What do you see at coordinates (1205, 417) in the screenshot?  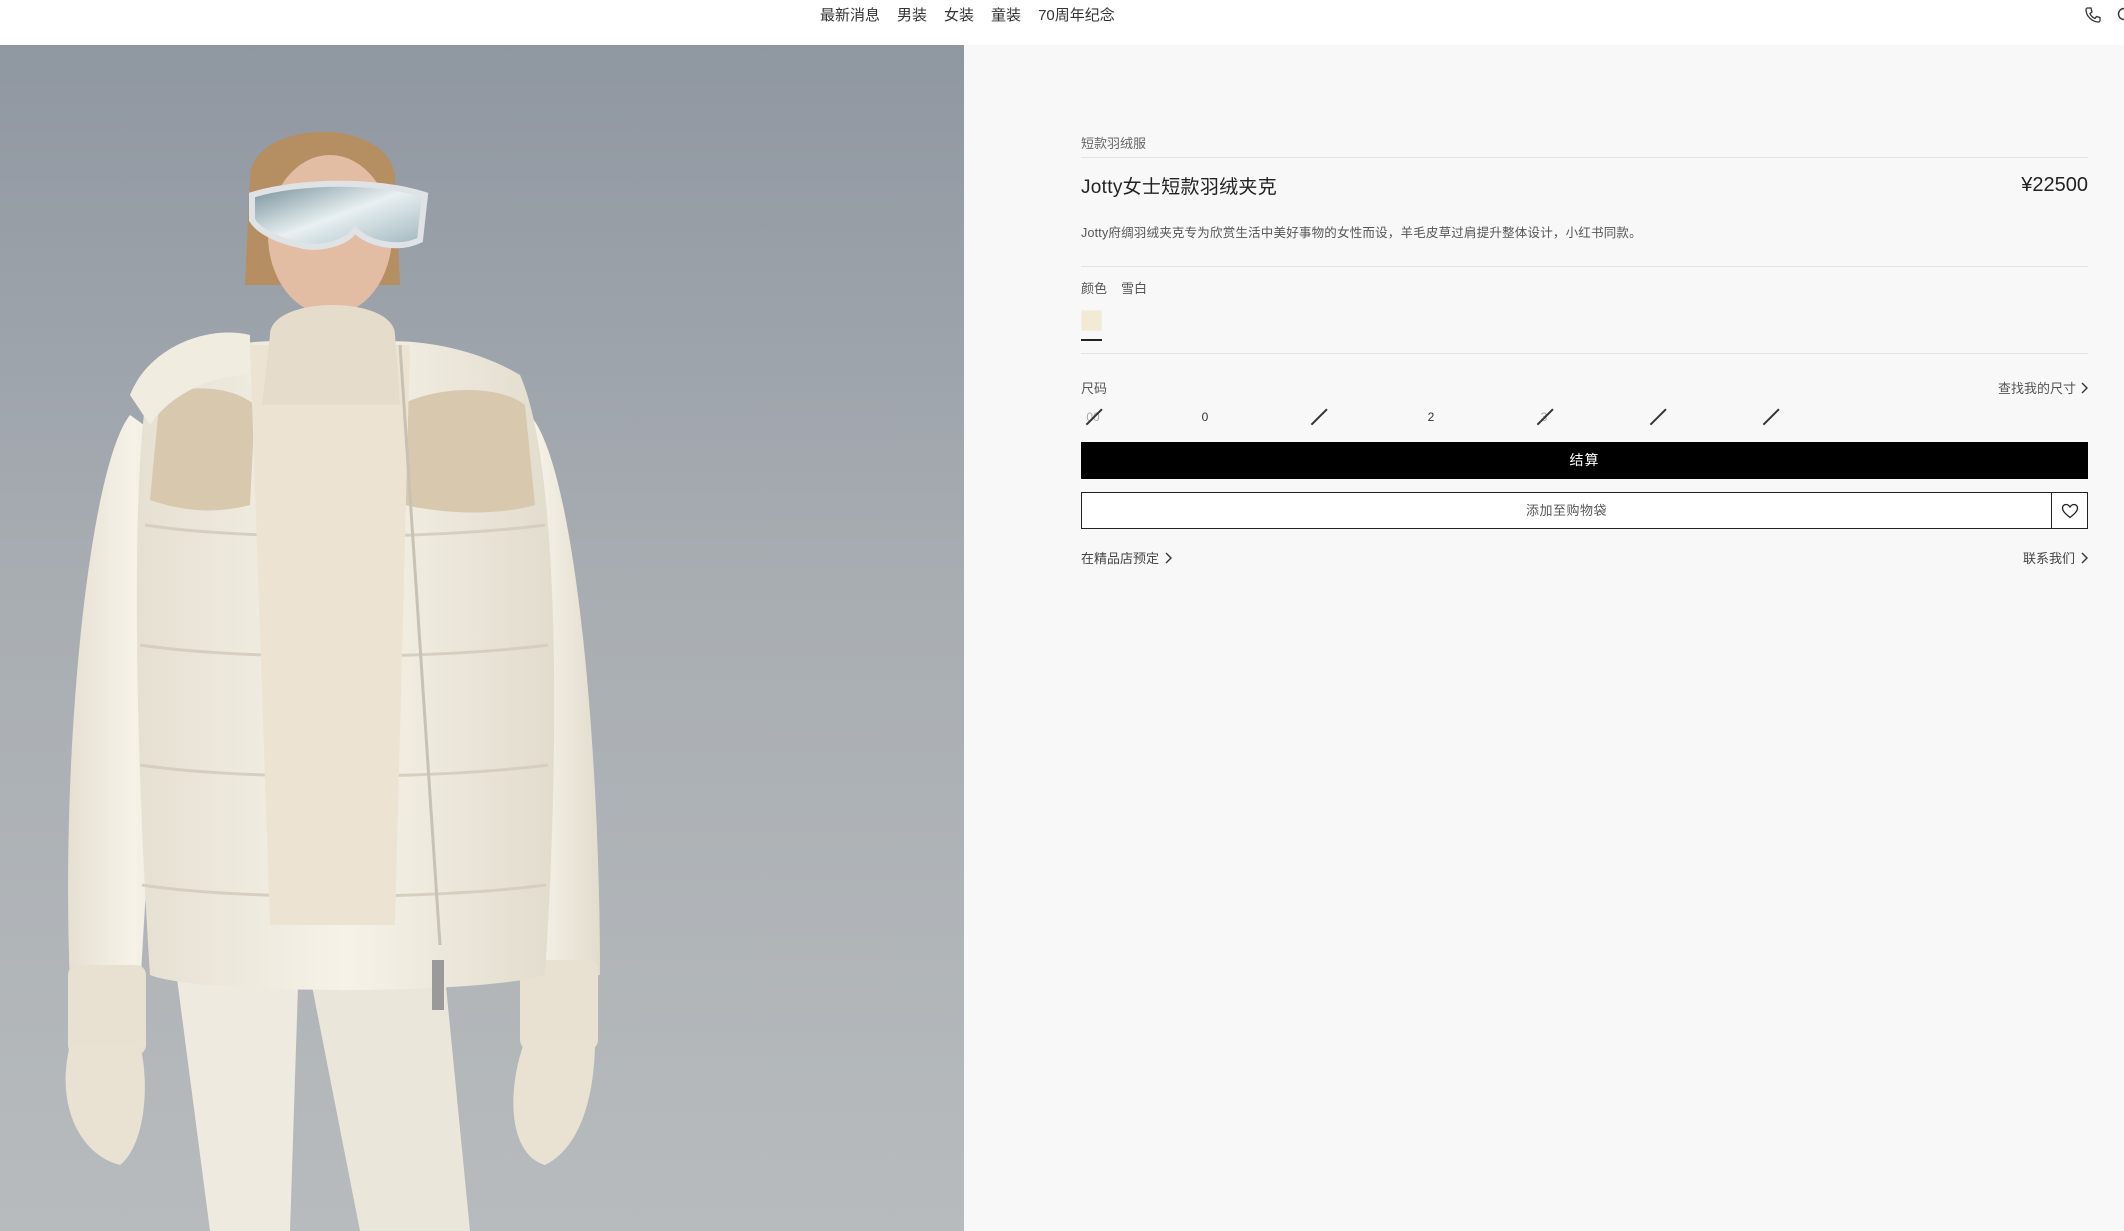 I see `size-option: 0` at bounding box center [1205, 417].